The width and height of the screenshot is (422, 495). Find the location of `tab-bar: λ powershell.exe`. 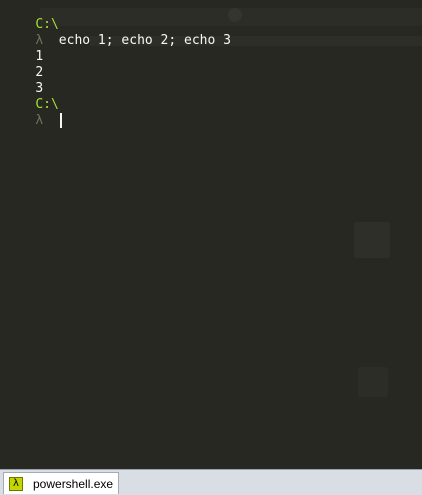

tab-bar: λ powershell.exe is located at coordinates (211, 482).